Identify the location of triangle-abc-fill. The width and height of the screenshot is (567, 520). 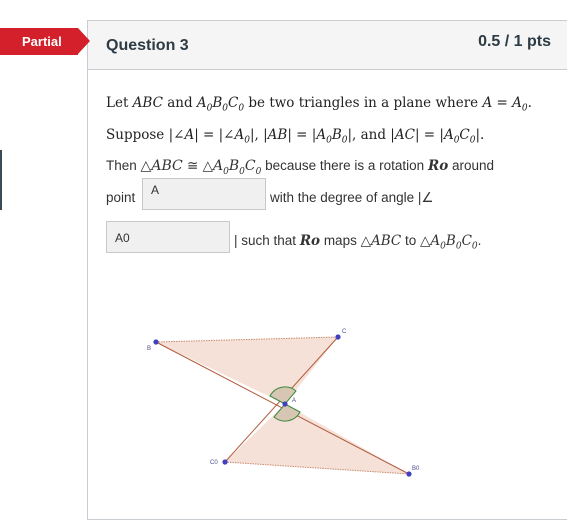
(247, 370).